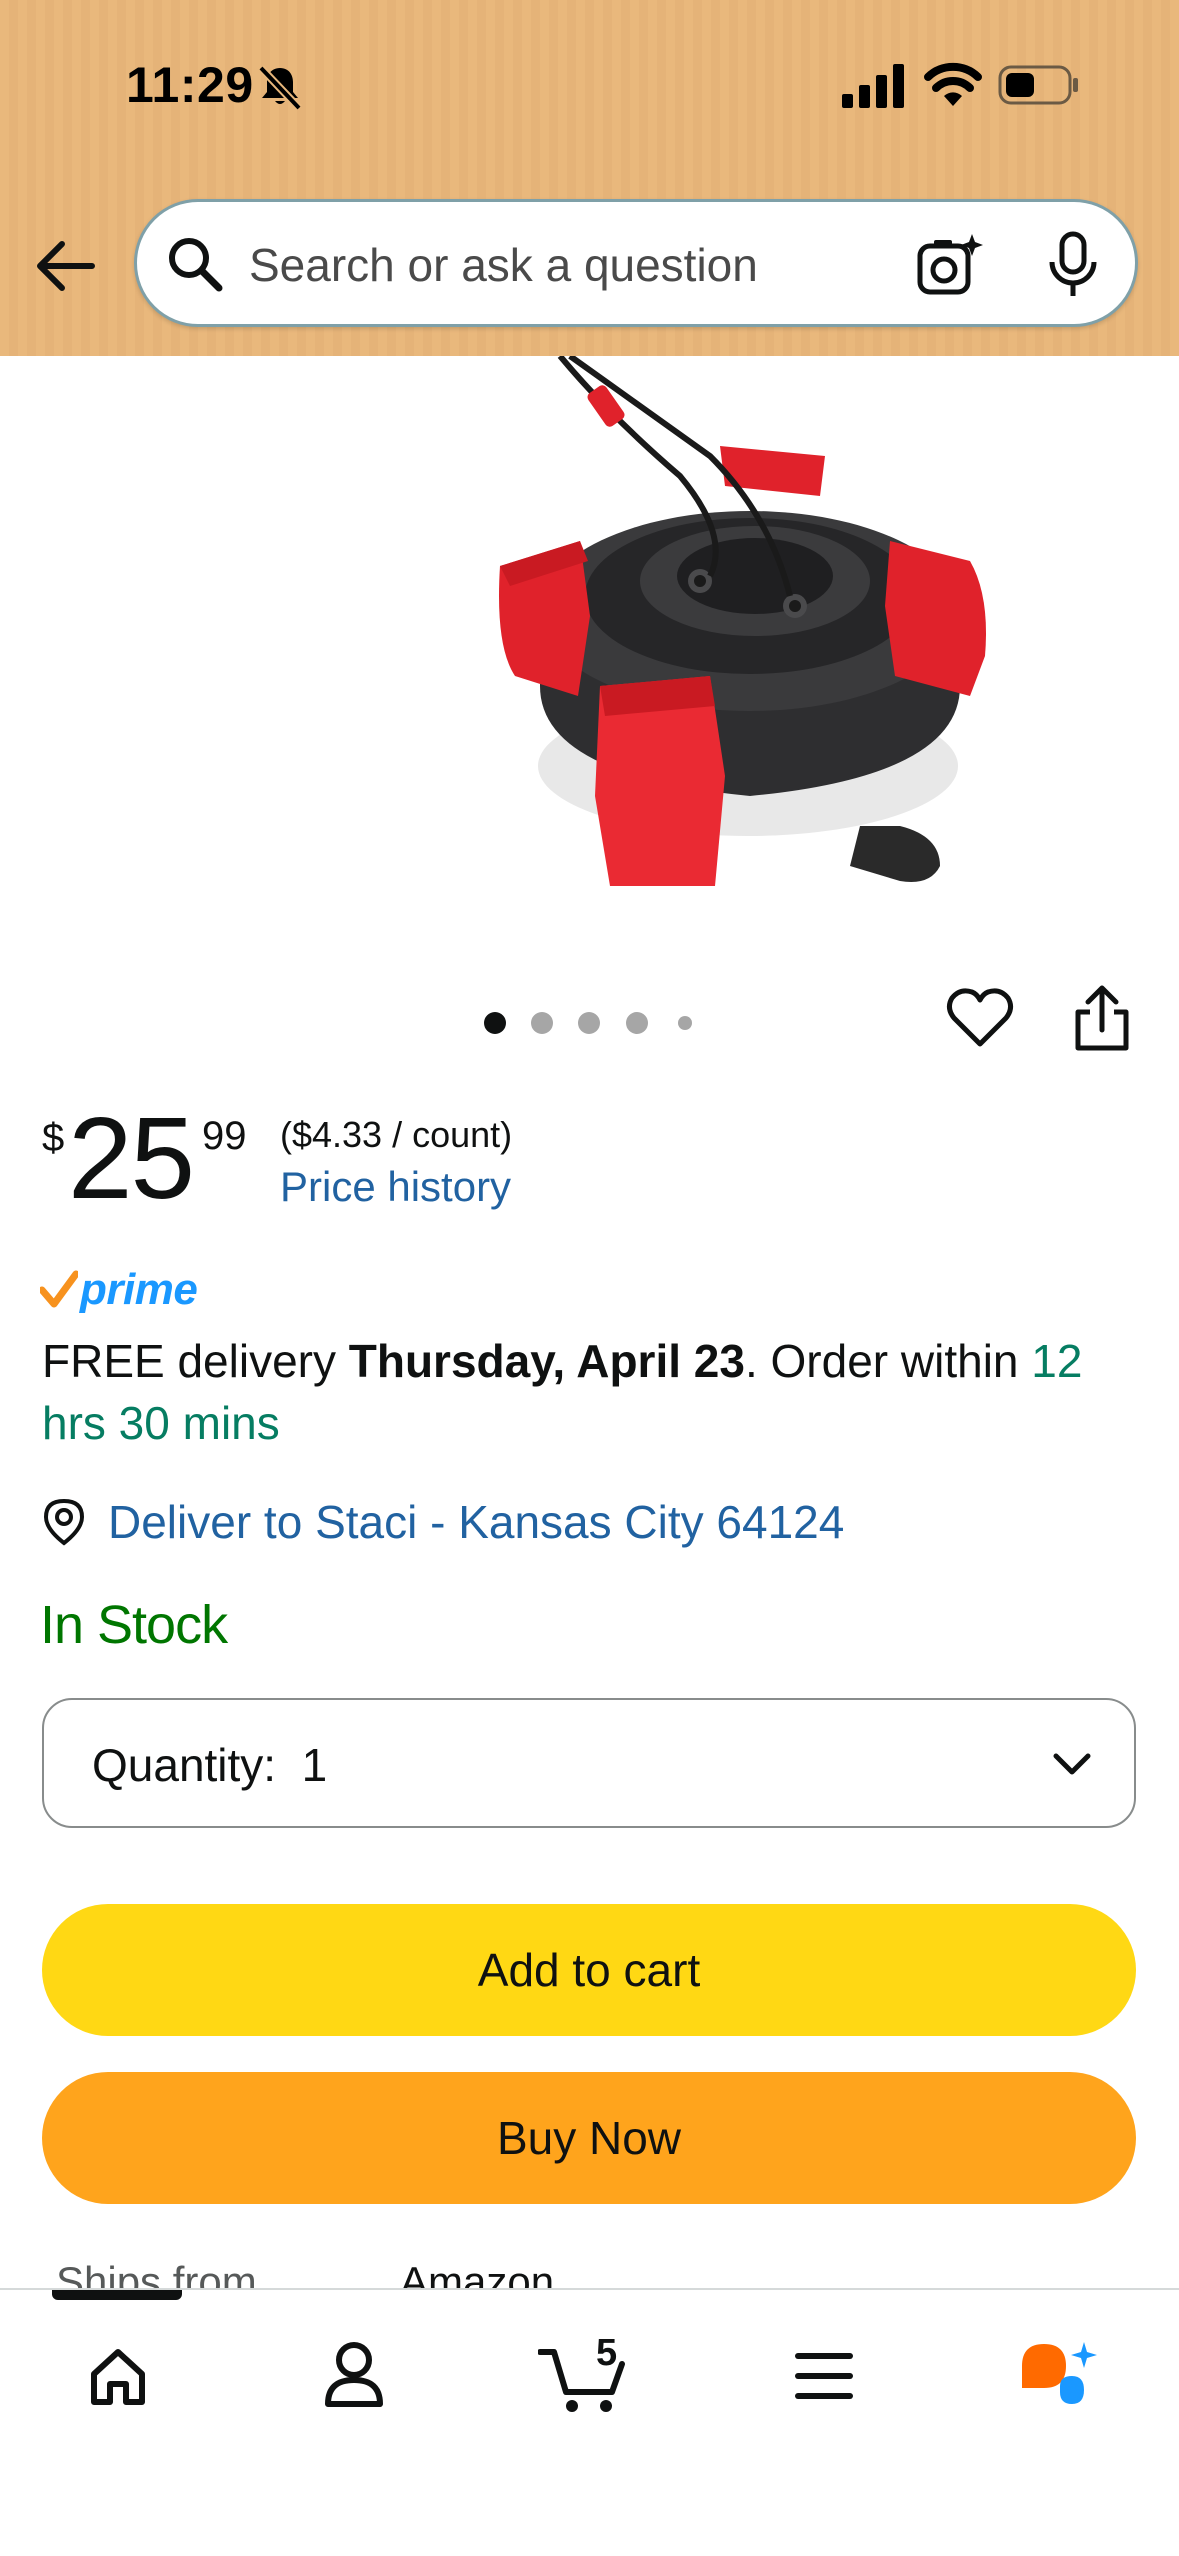 Image resolution: width=1179 pixels, height=2556 pixels. Describe the element at coordinates (873, 86) in the screenshot. I see `cellular-signal-icon` at that location.